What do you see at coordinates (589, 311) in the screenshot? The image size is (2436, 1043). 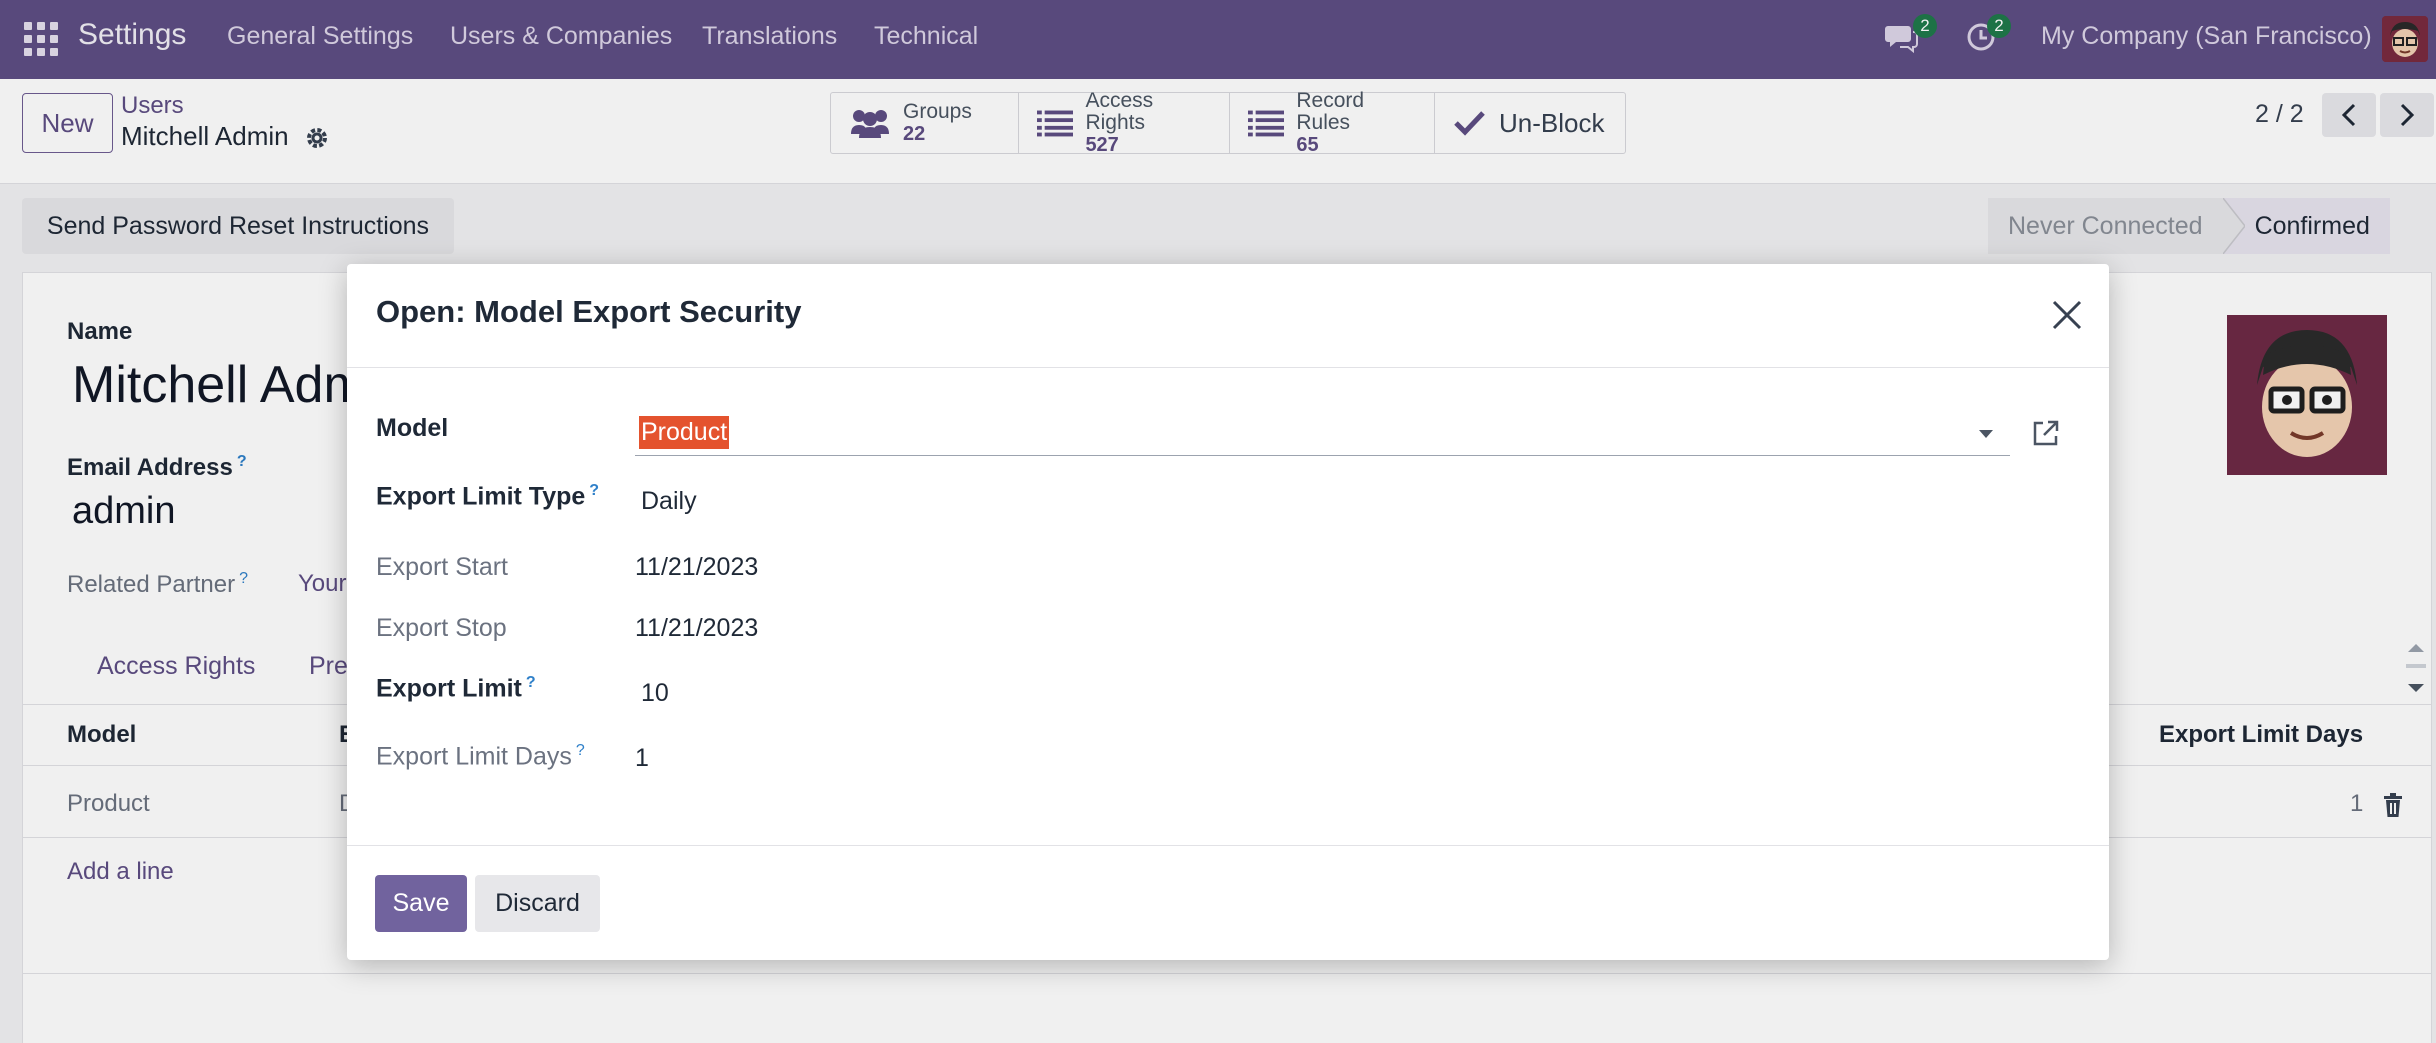 I see `dialog-title: Open: Model Export Security` at bounding box center [589, 311].